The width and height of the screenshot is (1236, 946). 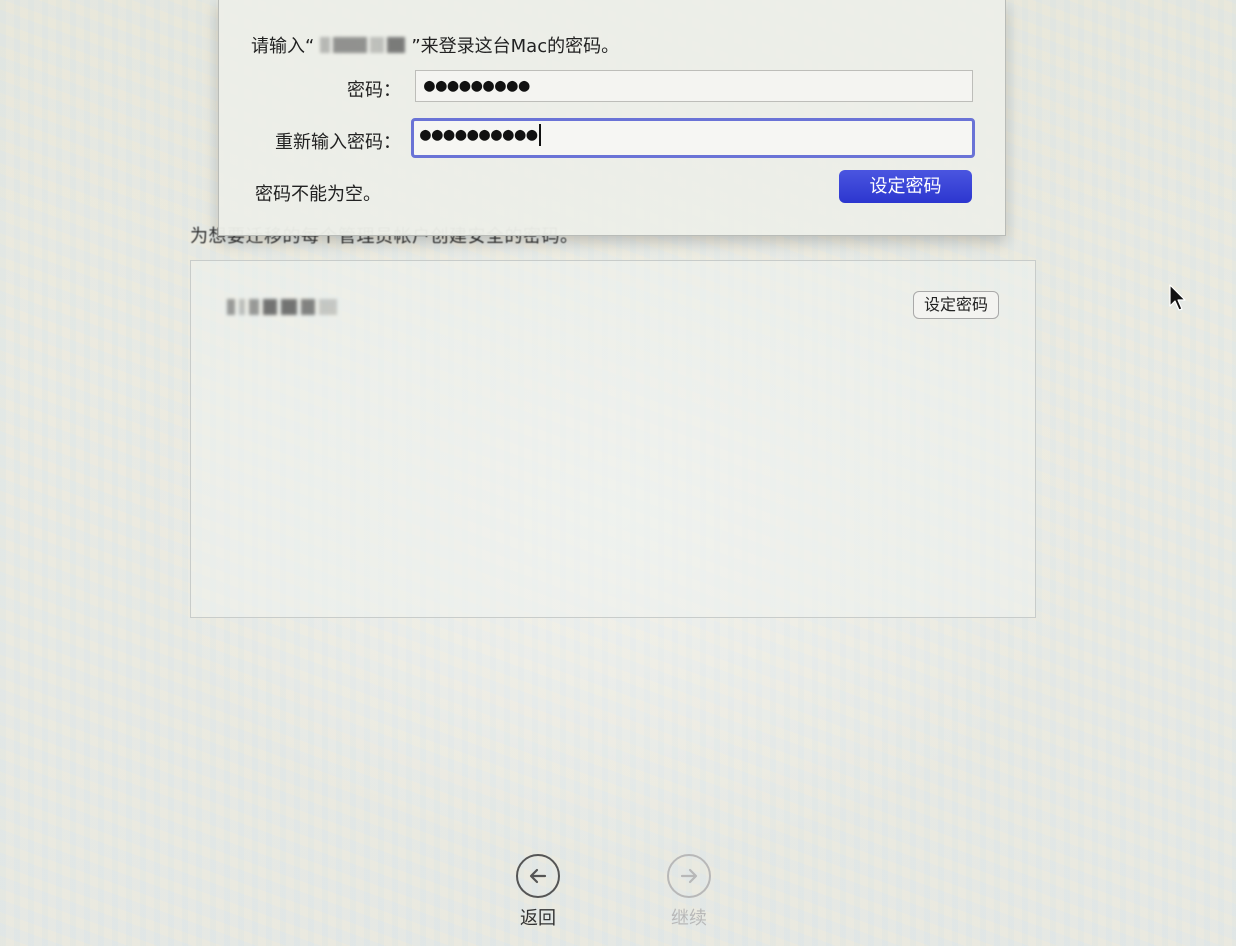 I want to click on set-password-button: 设定密码, so click(x=905, y=186).